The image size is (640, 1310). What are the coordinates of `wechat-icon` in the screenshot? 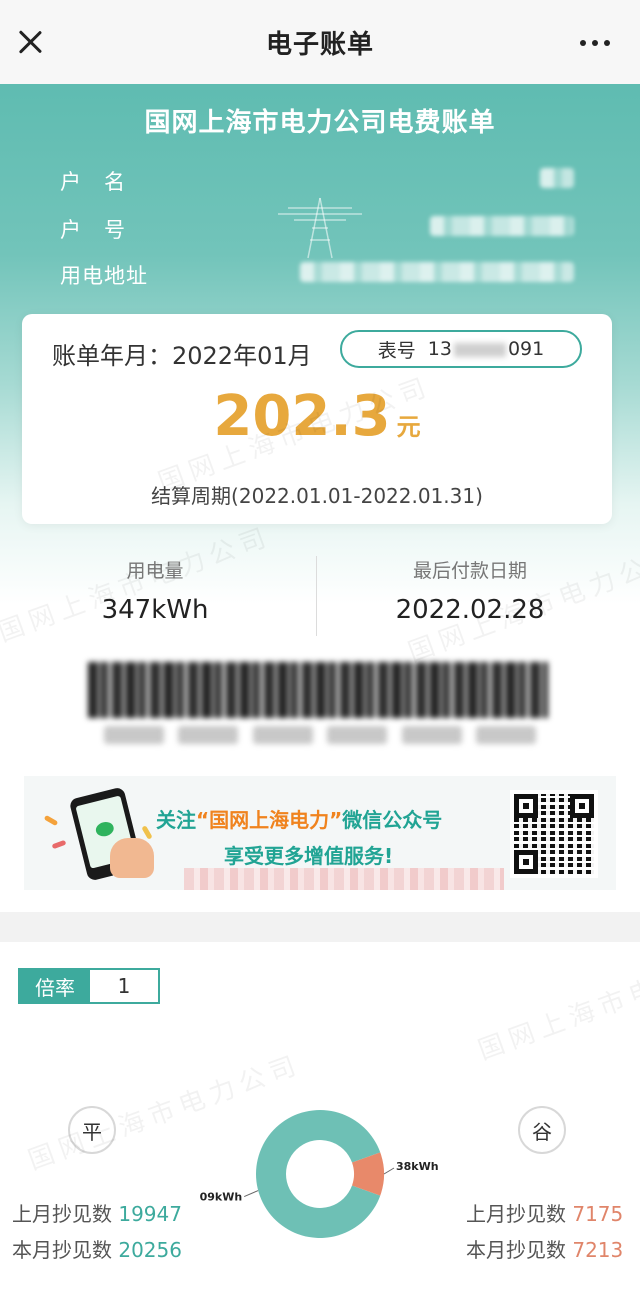 It's located at (105, 829).